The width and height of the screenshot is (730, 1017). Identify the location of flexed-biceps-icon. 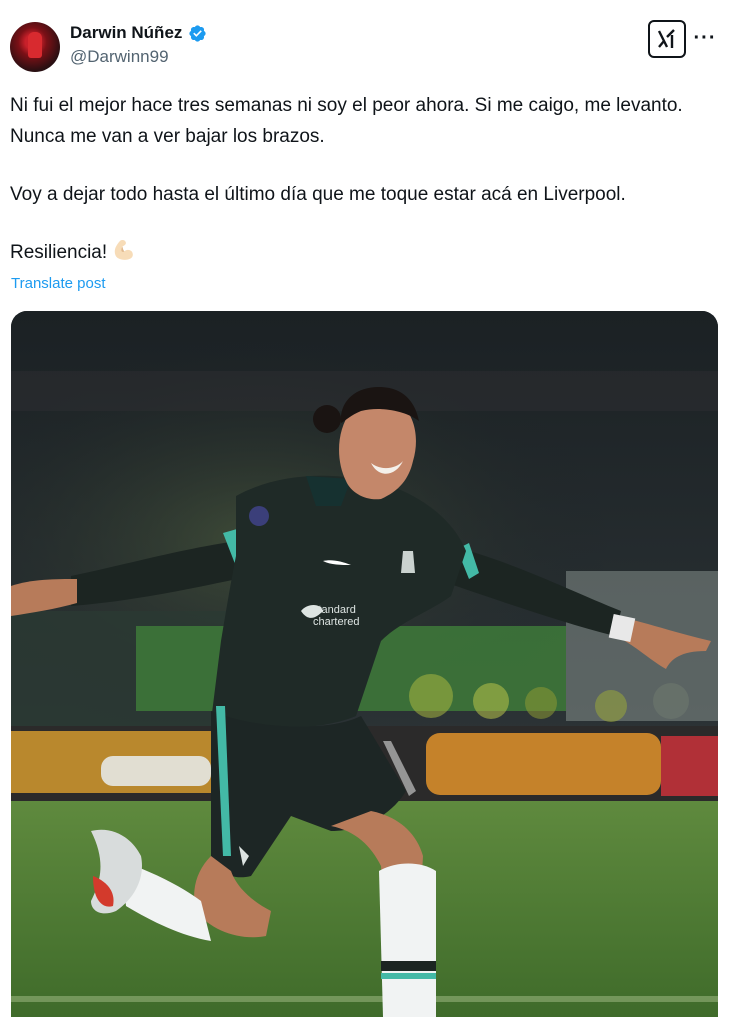
(123, 249).